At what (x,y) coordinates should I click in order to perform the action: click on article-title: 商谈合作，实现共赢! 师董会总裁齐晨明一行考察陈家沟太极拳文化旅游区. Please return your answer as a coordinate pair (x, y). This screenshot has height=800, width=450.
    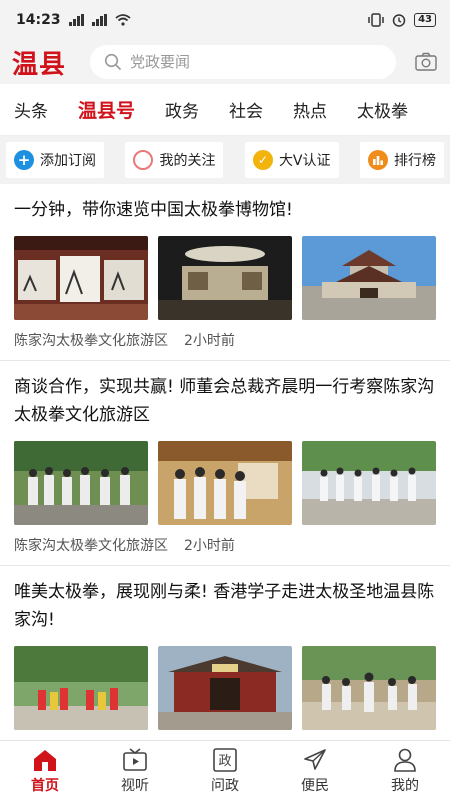
    Looking at the image, I should click on (224, 401).